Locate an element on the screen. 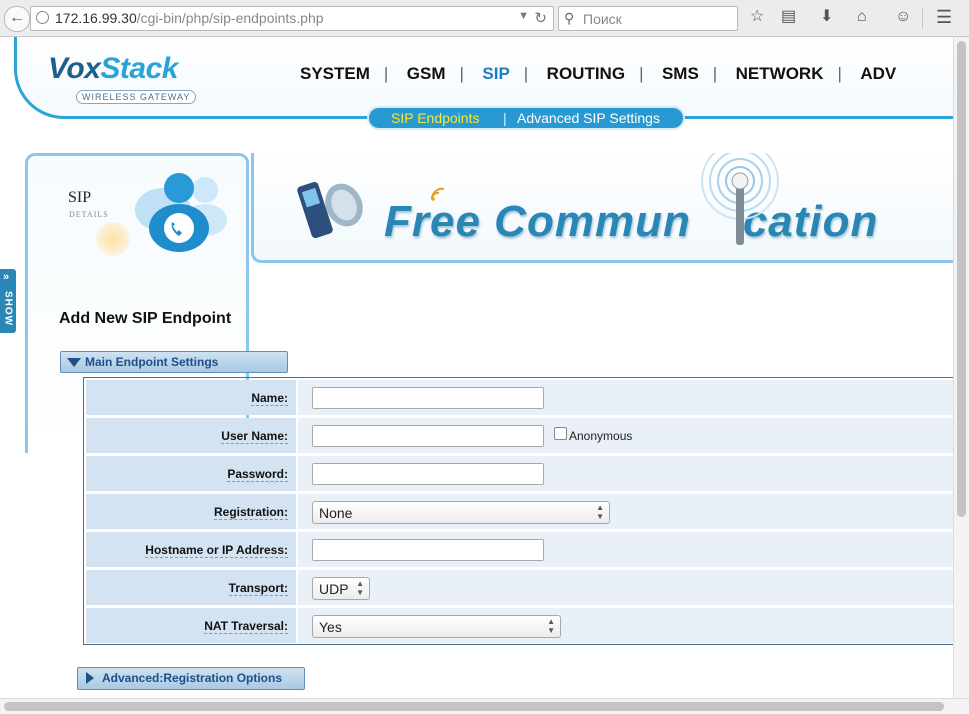 Image resolution: width=969 pixels, height=714 pixels. form-row-password: Password: is located at coordinates (527, 473).